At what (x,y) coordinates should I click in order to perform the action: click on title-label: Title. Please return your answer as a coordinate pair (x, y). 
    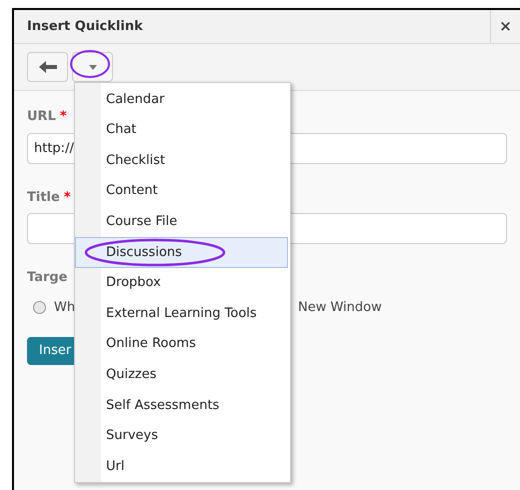
    Looking at the image, I should click on (43, 197).